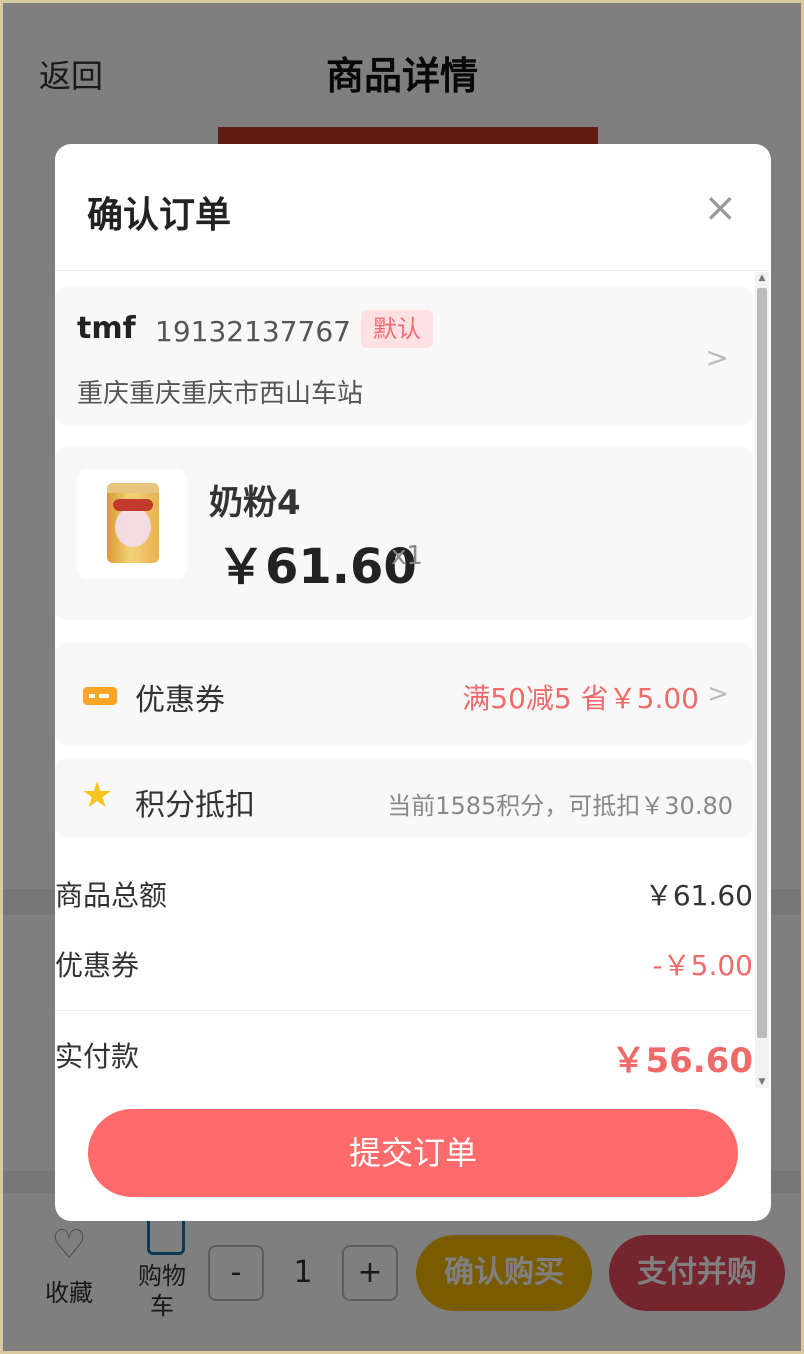  I want to click on scrollbar: ▲ ▼, so click(762, 680).